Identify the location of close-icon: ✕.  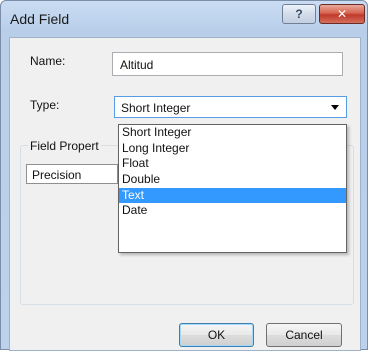
(342, 14).